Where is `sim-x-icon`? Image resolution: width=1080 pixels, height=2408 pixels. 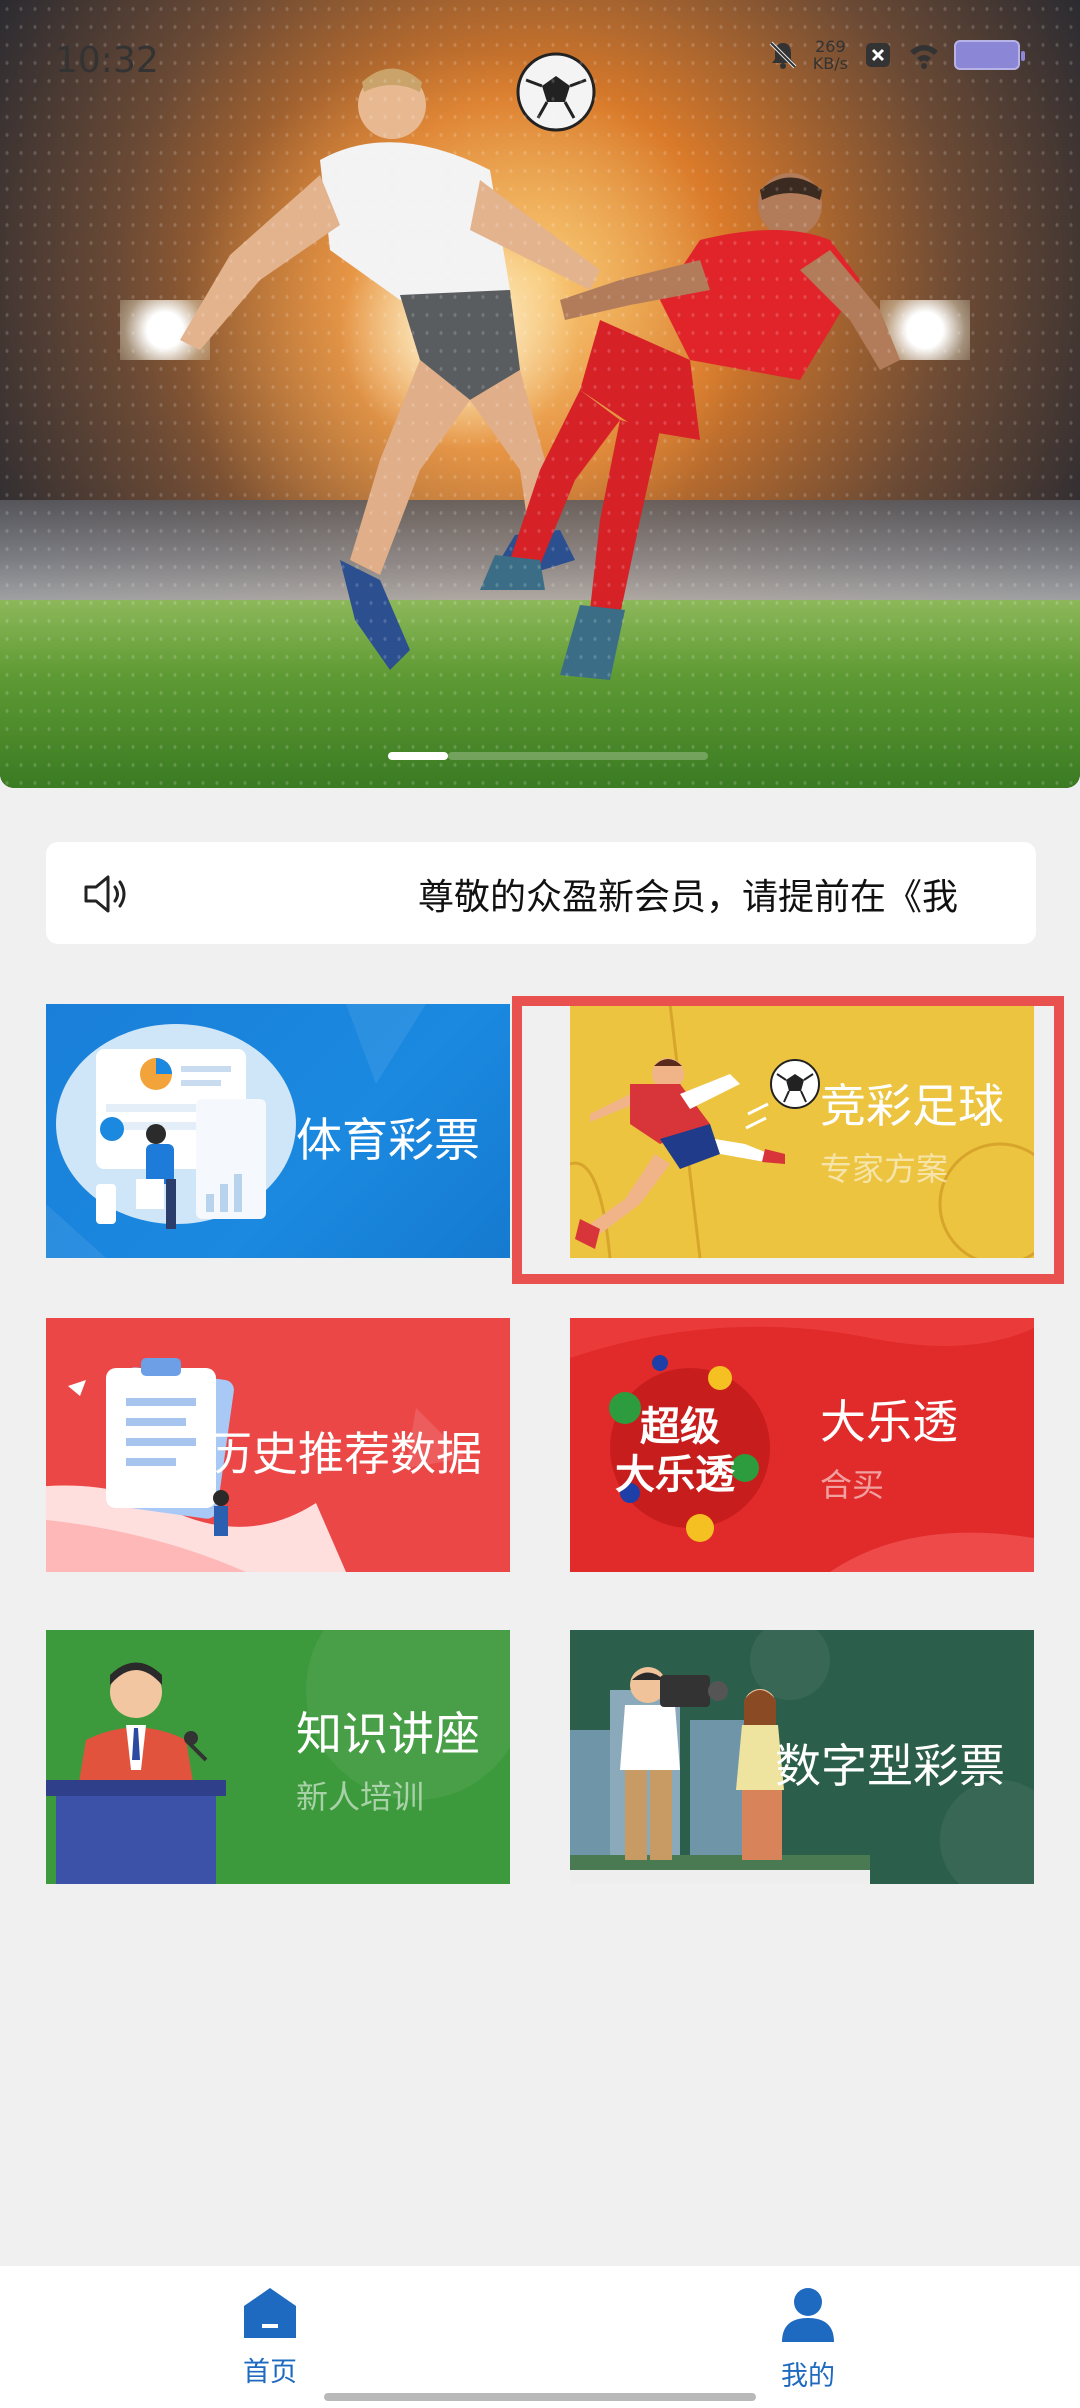 sim-x-icon is located at coordinates (878, 55).